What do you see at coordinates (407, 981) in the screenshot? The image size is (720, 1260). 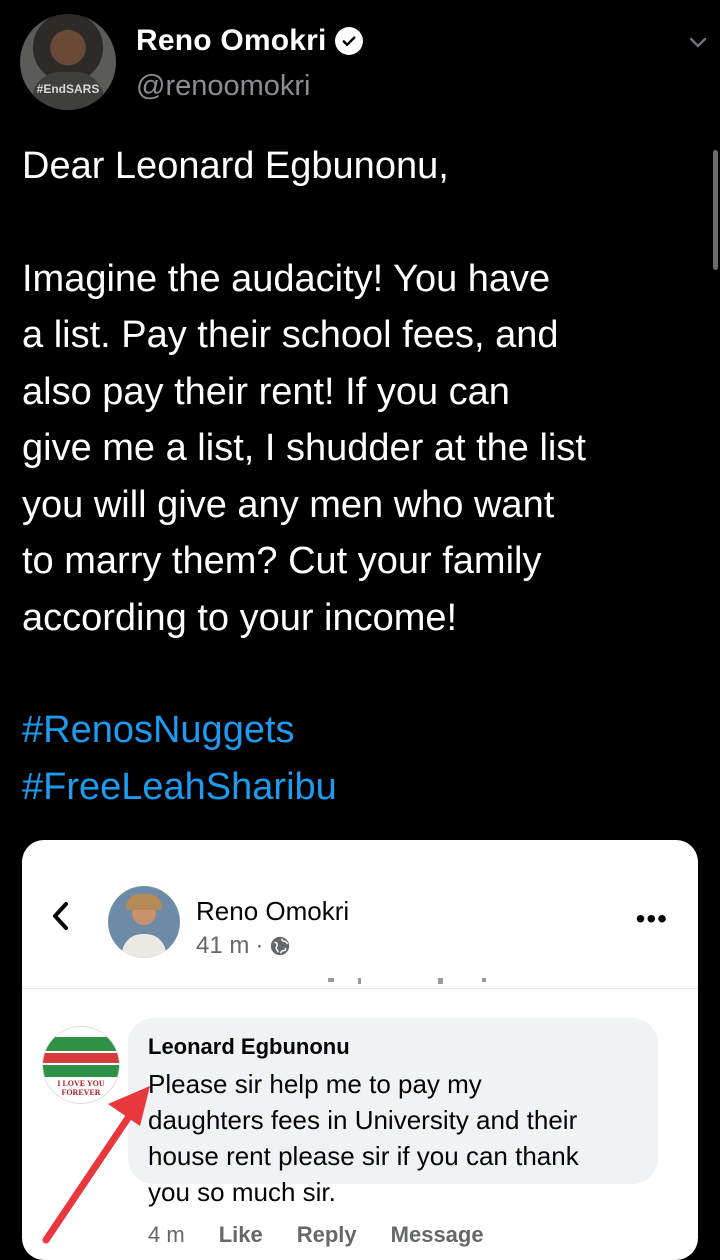 I see `cropped-text-fragment` at bounding box center [407, 981].